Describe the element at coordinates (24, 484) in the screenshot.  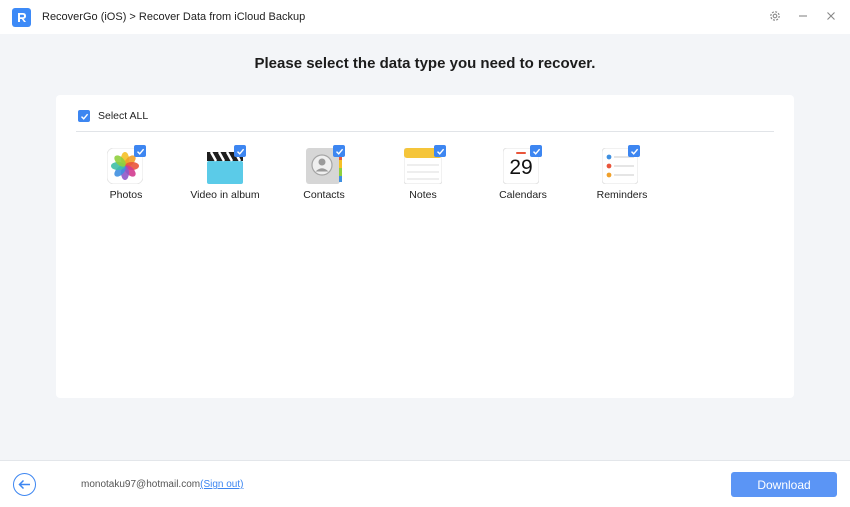
I see `back-arrow-icon` at that location.